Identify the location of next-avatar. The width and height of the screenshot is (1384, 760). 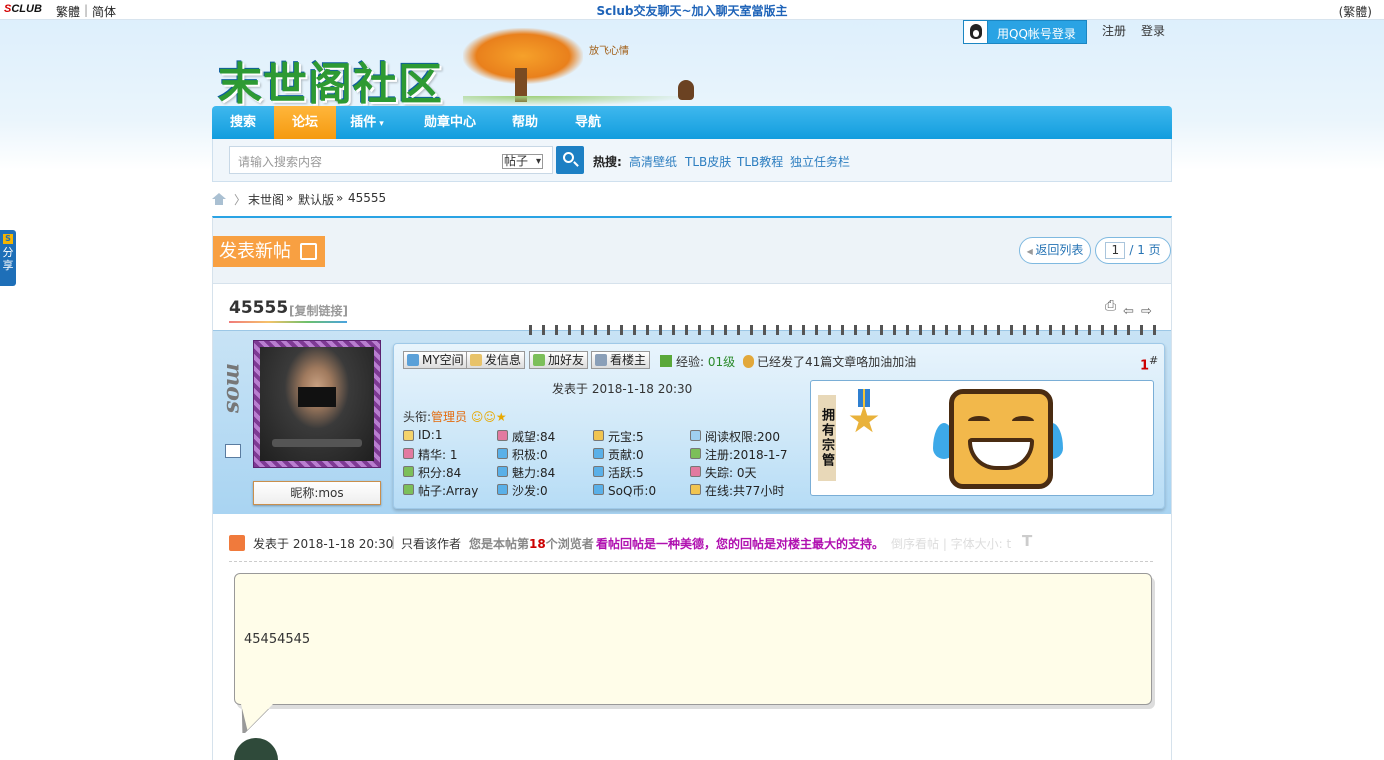
(256, 749).